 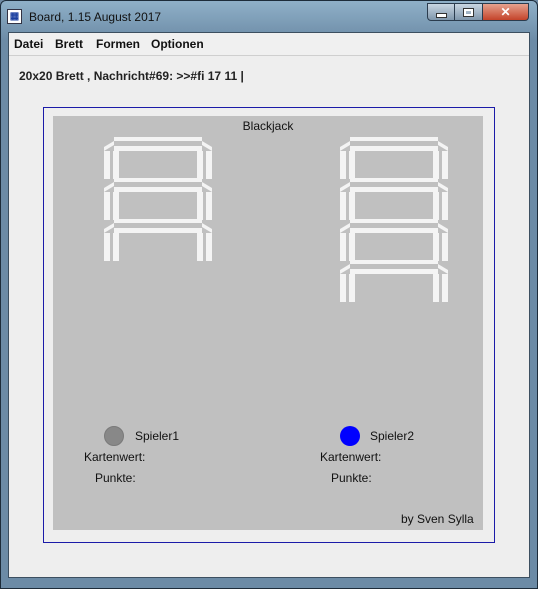 I want to click on close-icon: ✕, so click(x=505, y=12).